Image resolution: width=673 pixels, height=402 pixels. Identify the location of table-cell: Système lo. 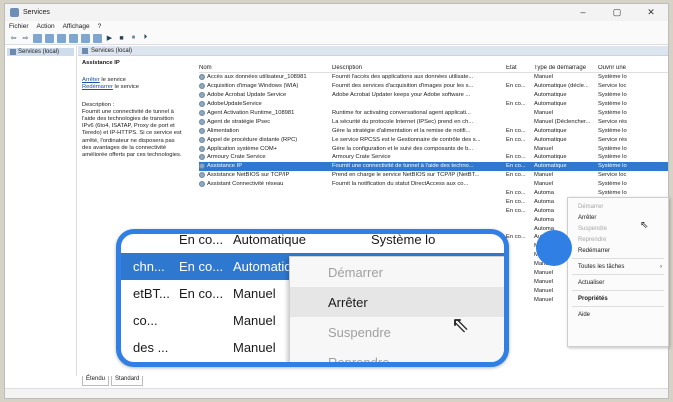
(612, 184).